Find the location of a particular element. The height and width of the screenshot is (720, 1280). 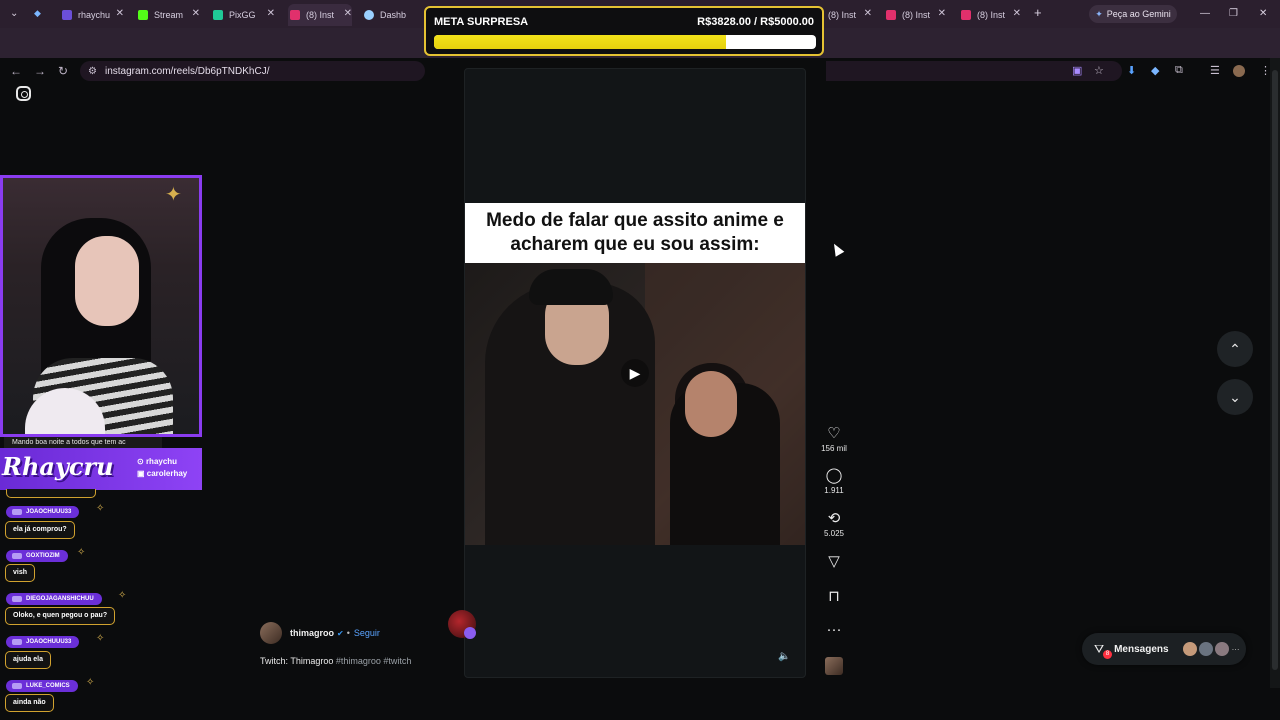

forward-icon: → is located at coordinates (40, 71).